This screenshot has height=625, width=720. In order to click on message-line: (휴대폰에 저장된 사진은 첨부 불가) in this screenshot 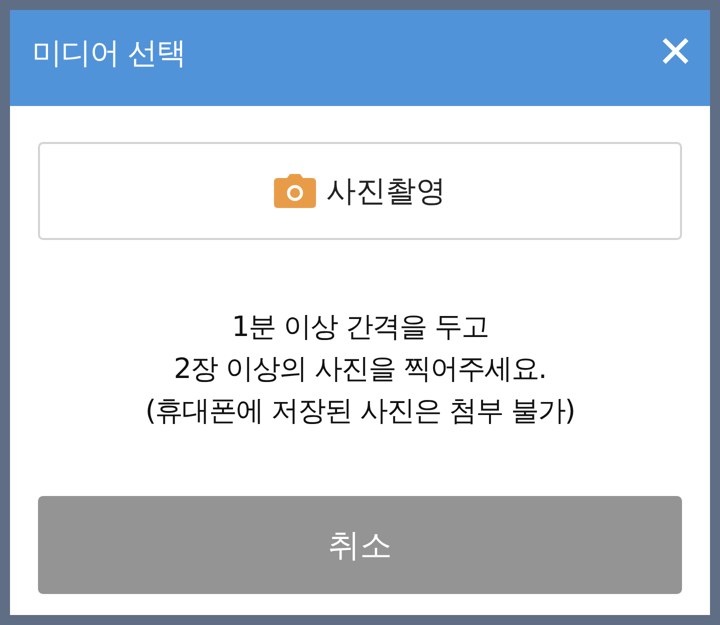, I will do `click(360, 411)`.